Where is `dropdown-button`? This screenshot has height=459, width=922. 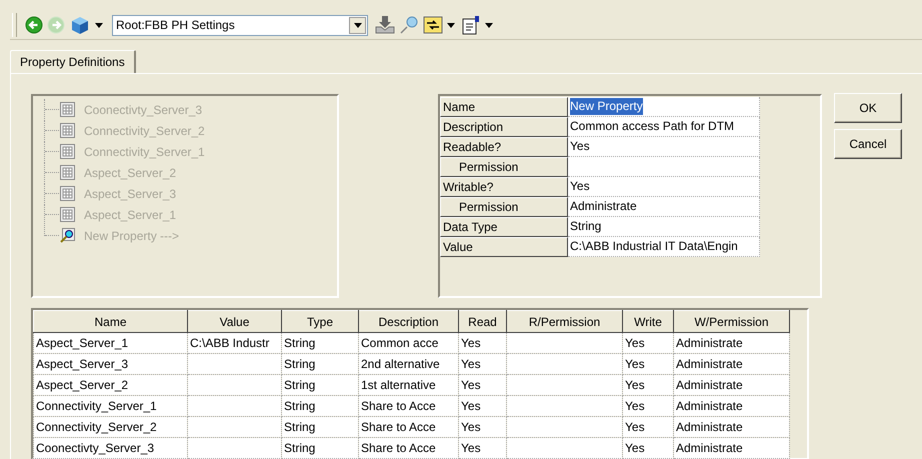 dropdown-button is located at coordinates (357, 25).